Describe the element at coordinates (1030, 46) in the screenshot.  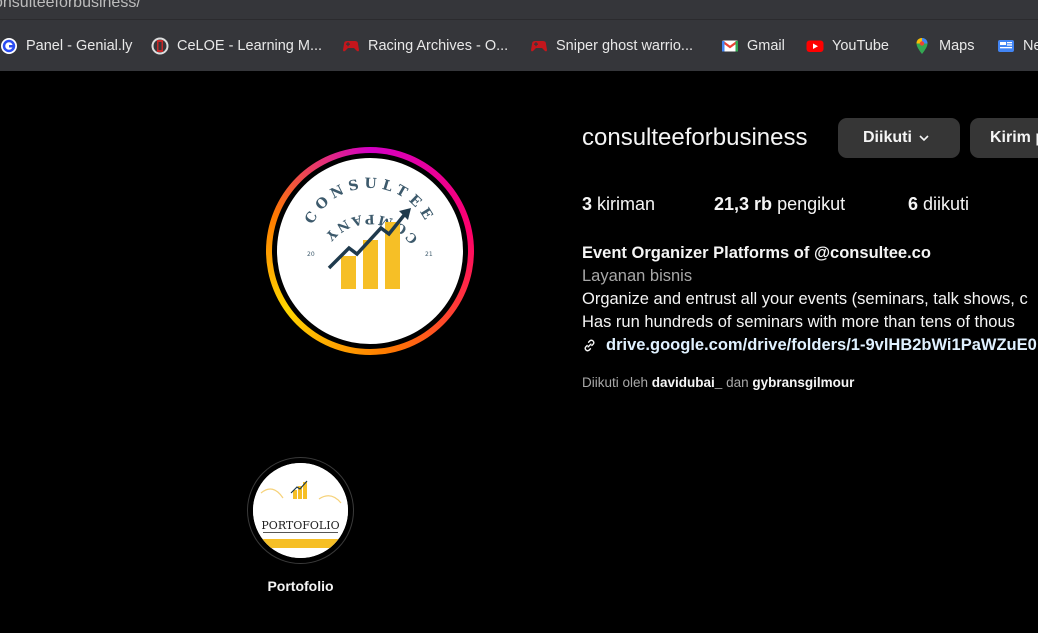
I see `bookmark-label: Ne` at that location.